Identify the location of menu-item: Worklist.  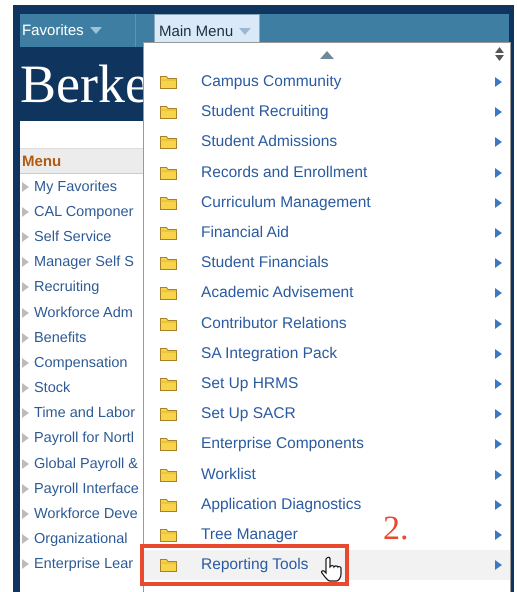
(228, 475).